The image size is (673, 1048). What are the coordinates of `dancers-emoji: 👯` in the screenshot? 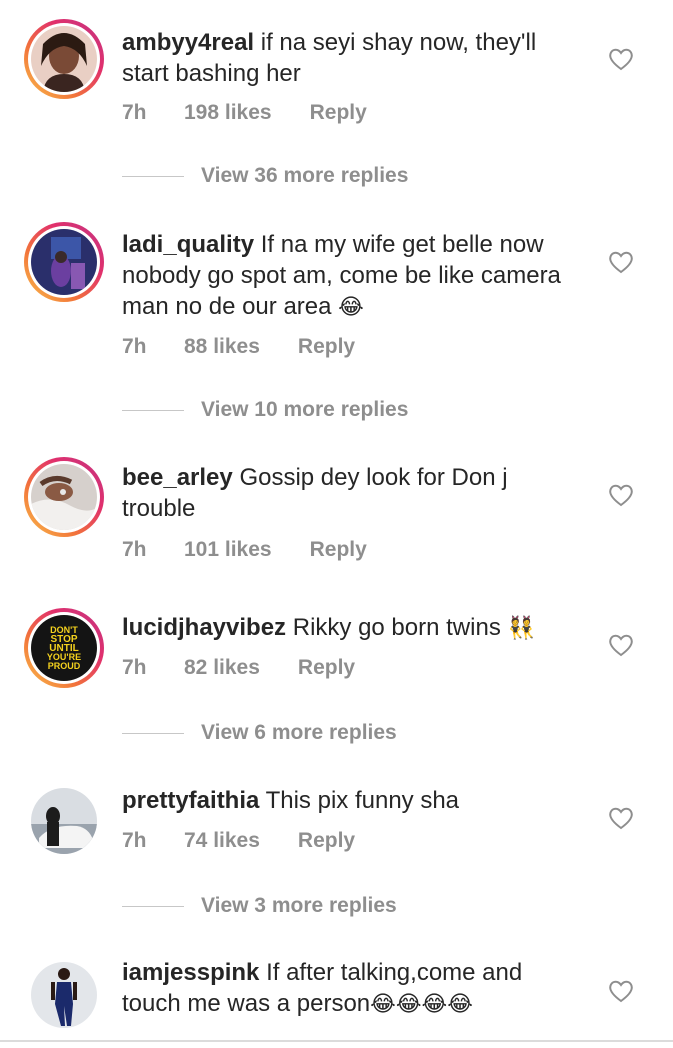 It's located at (521, 627).